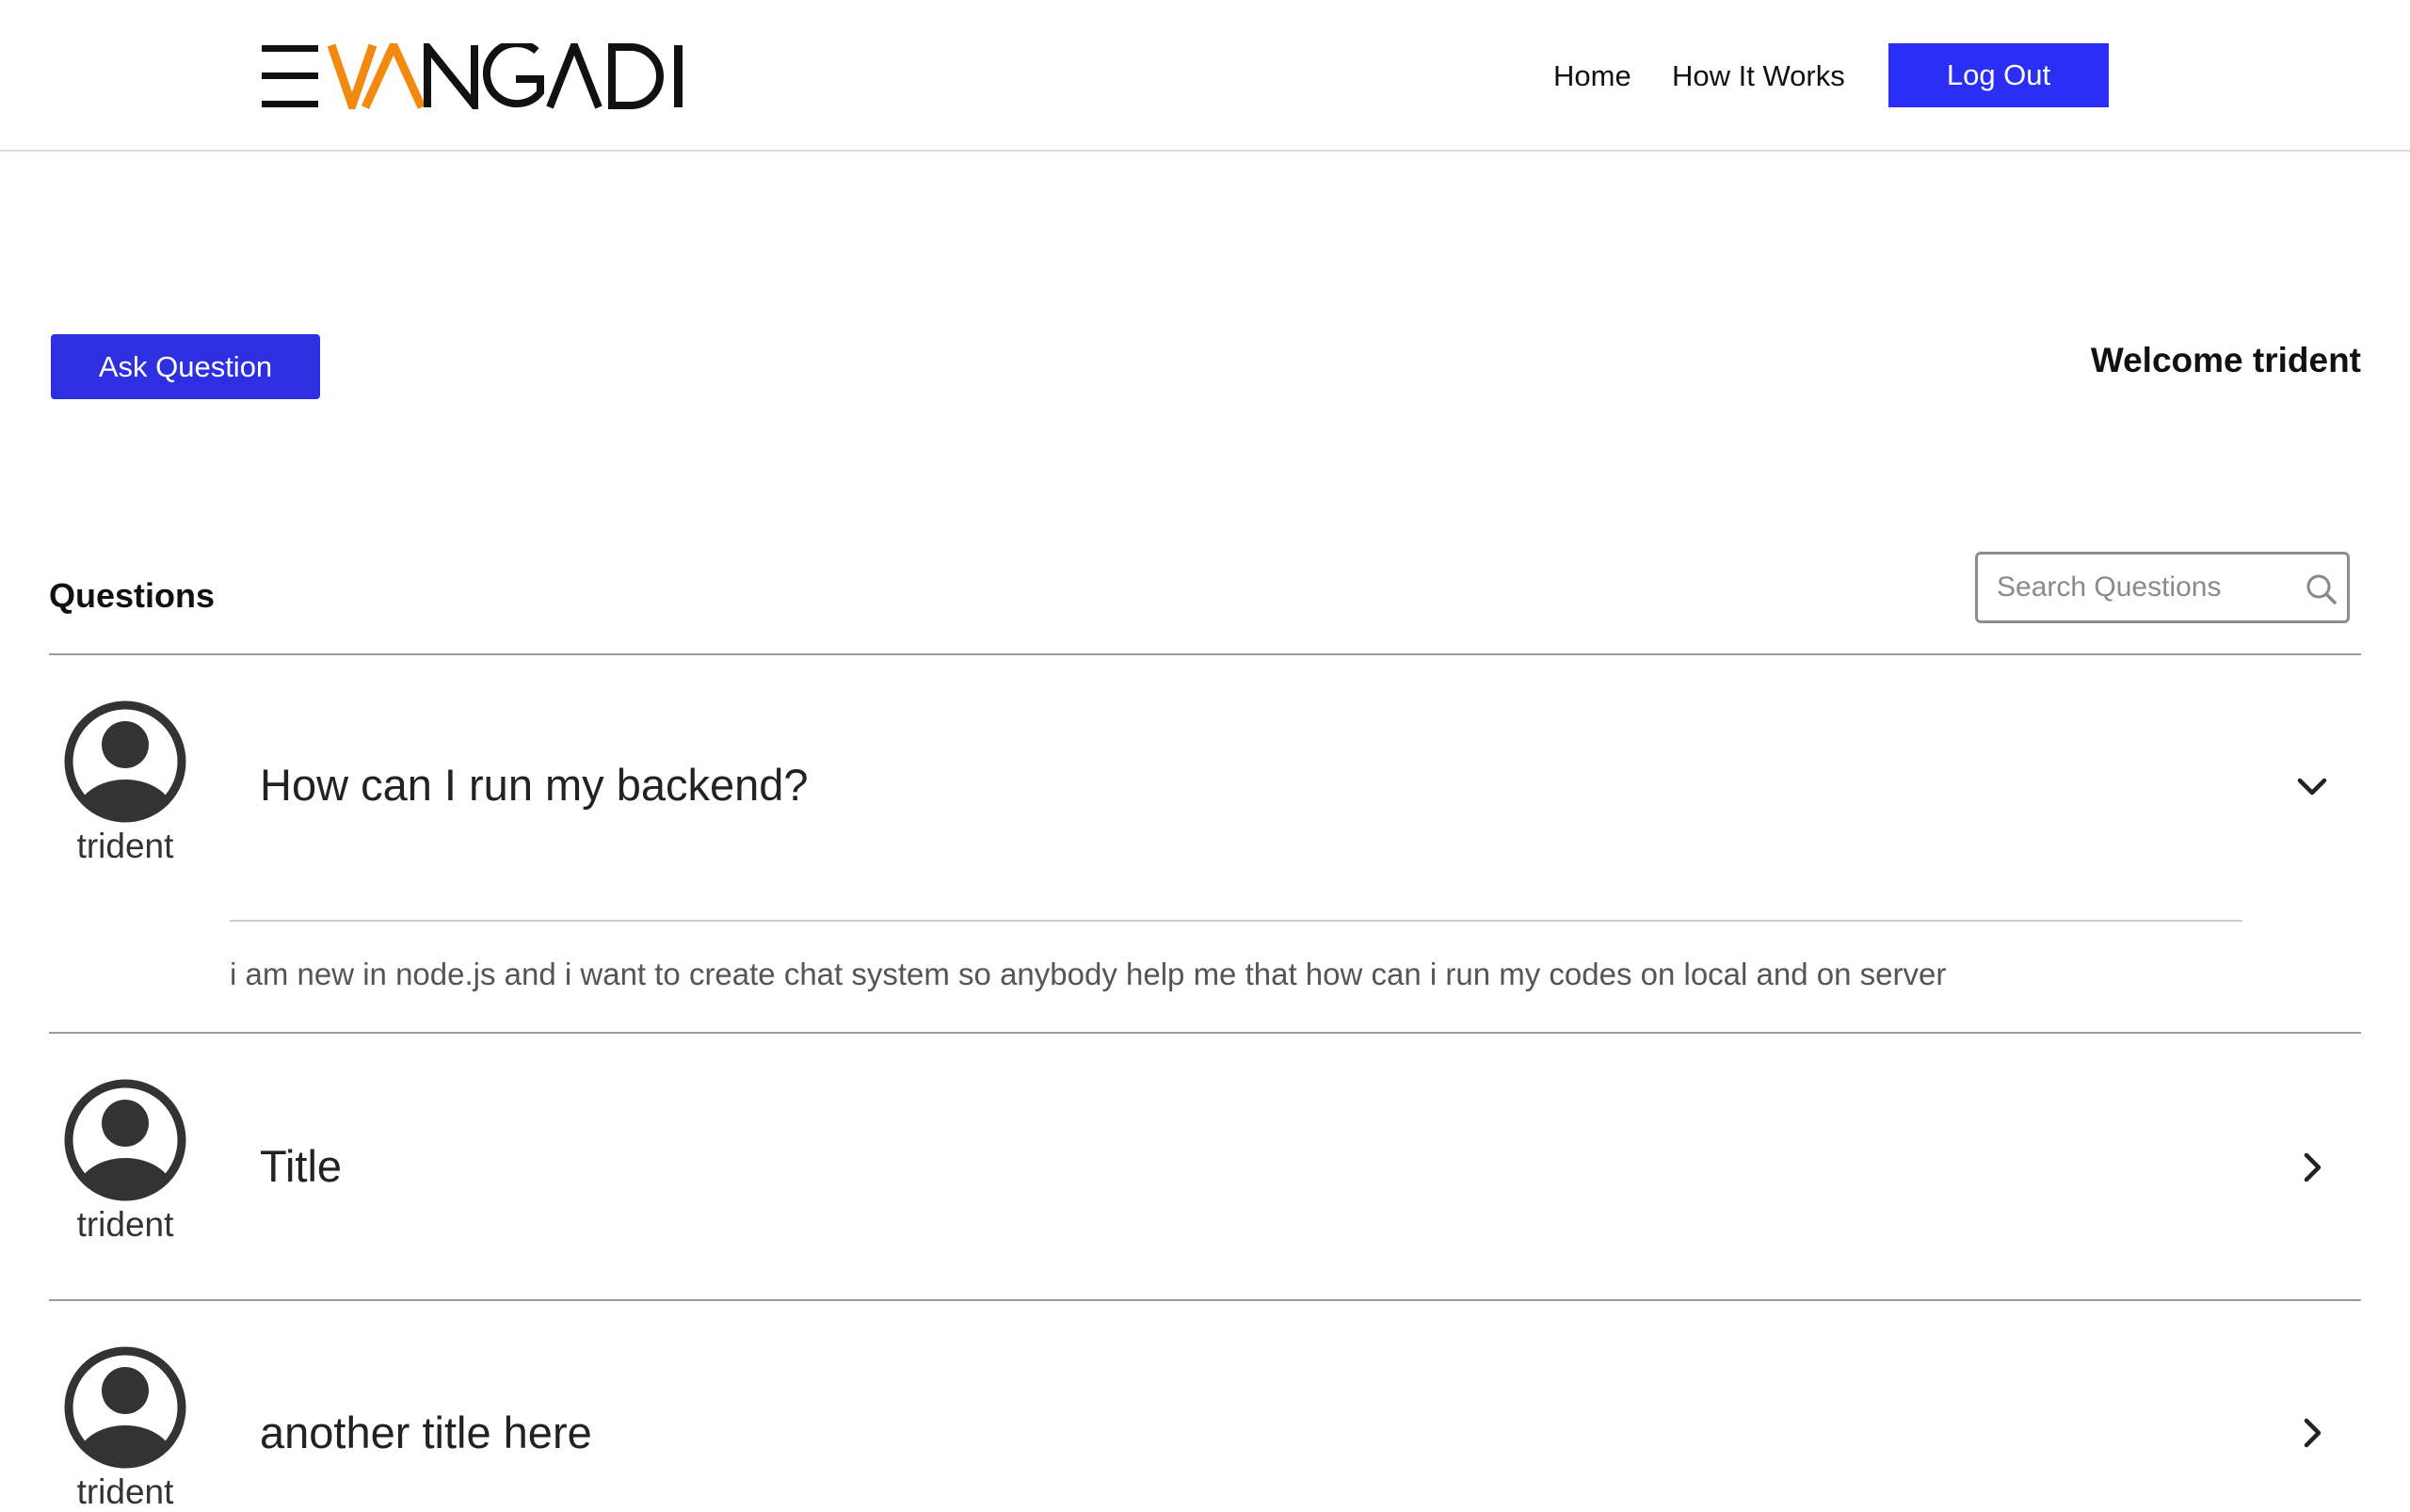 This screenshot has width=2410, height=1512. Describe the element at coordinates (185, 366) in the screenshot. I see `ask-question-button: Ask Question` at that location.